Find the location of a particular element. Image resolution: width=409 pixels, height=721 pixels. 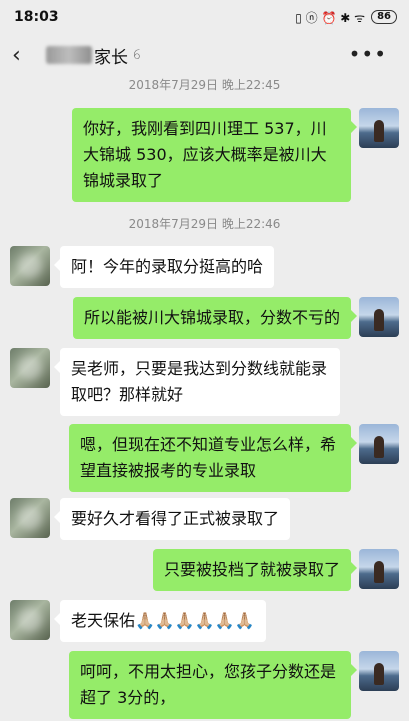

timestamp: 2018年7月29日 晚上22:45 is located at coordinates (204, 85).